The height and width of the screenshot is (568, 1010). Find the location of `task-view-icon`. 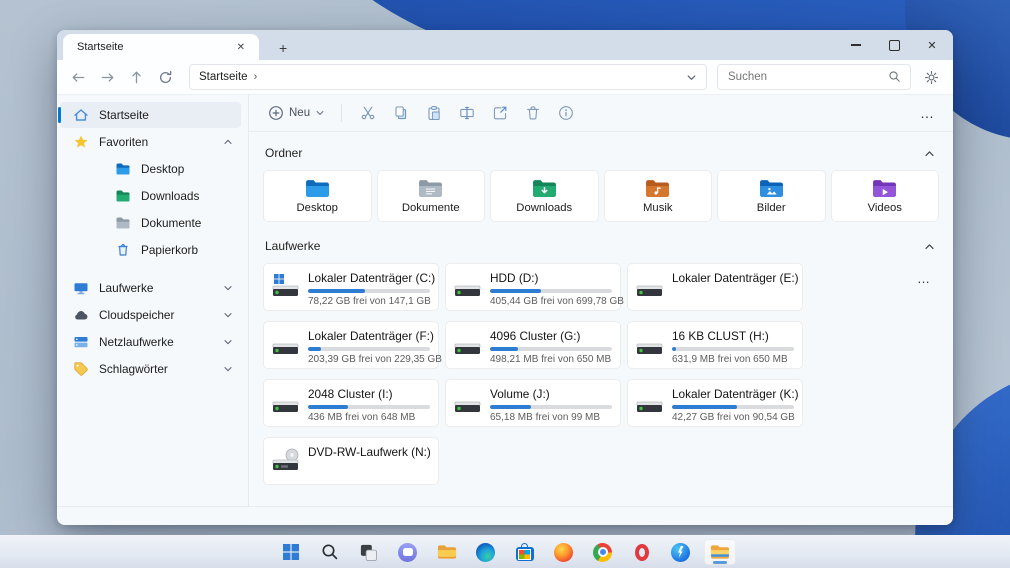

task-view-icon is located at coordinates (369, 552).